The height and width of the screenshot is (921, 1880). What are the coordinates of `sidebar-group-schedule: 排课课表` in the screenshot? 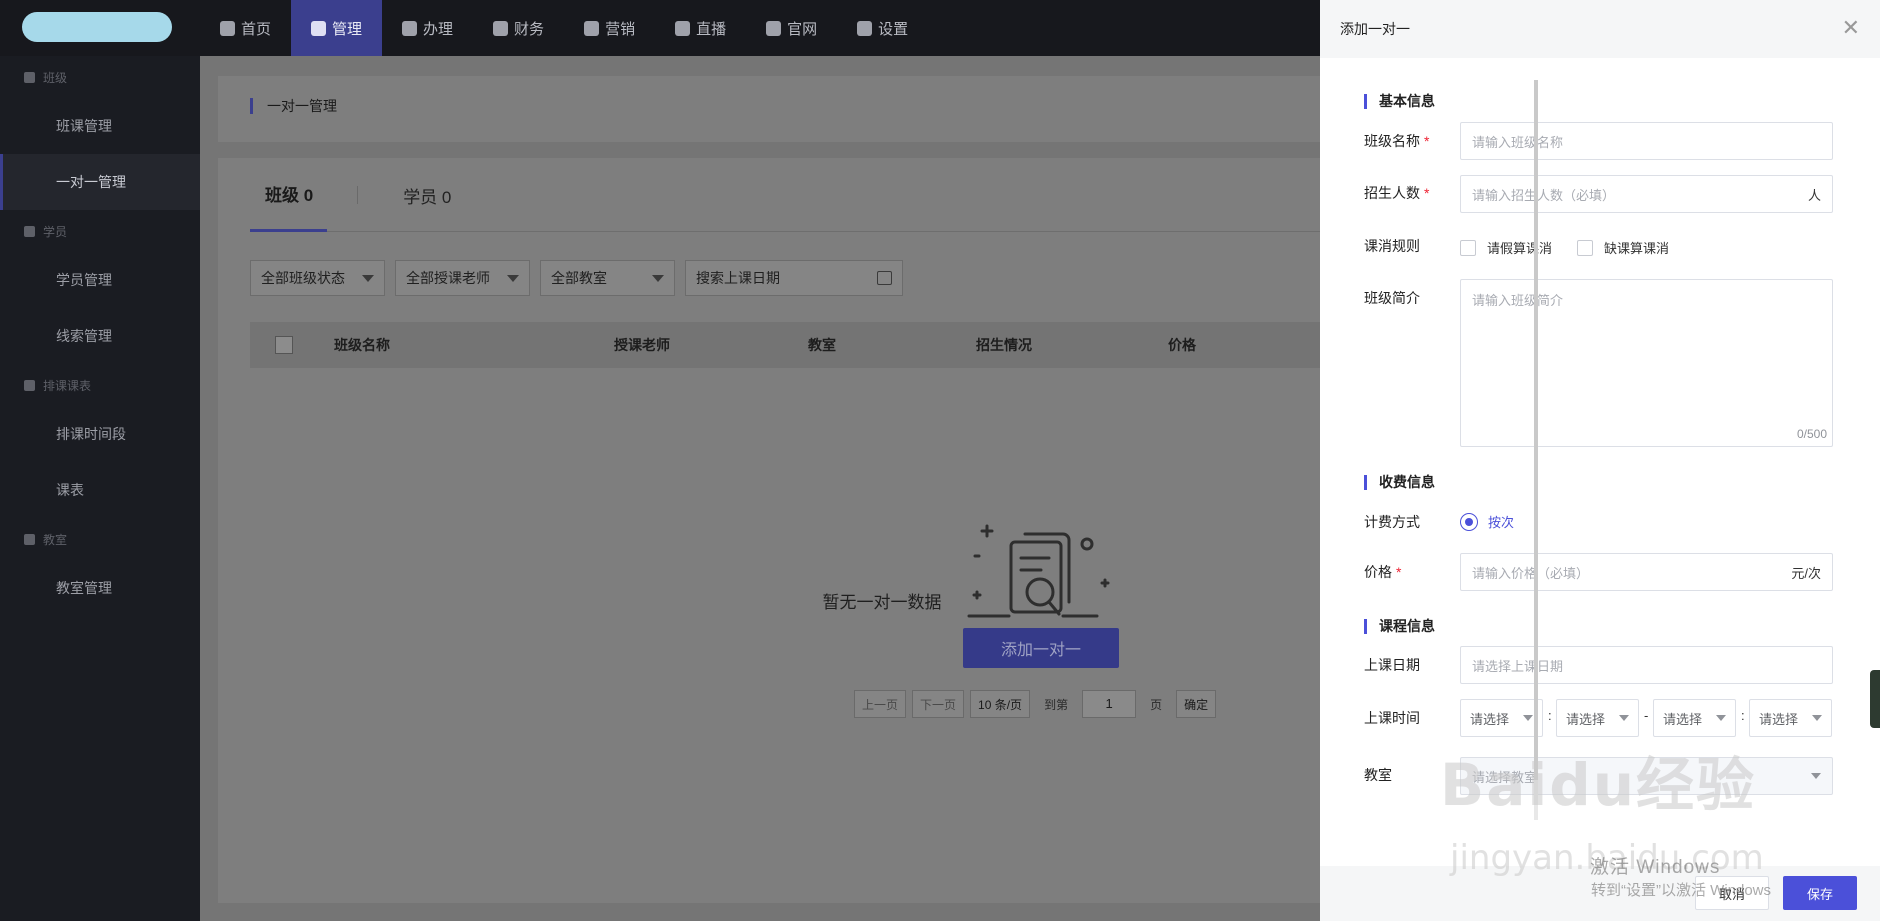 It's located at (100, 385).